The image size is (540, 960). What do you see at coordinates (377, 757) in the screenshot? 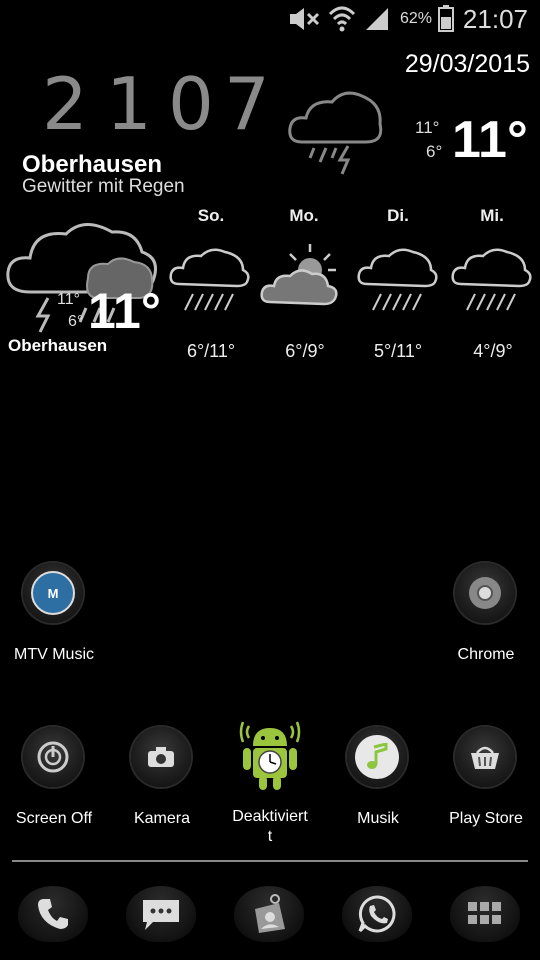
I see `music-note-icon` at bounding box center [377, 757].